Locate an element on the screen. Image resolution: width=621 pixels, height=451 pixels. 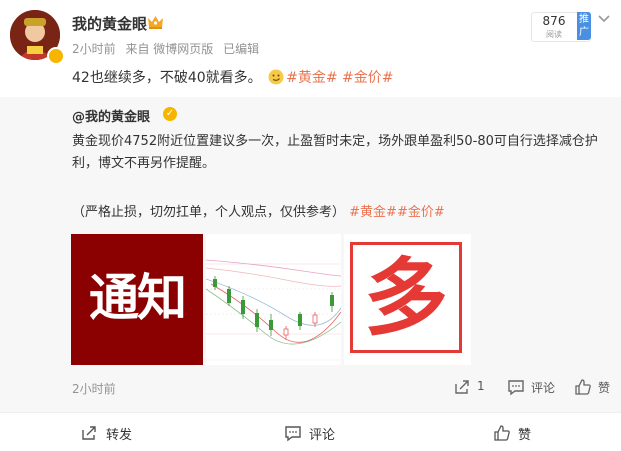
like-button-label: 赞 is located at coordinates (525, 435).